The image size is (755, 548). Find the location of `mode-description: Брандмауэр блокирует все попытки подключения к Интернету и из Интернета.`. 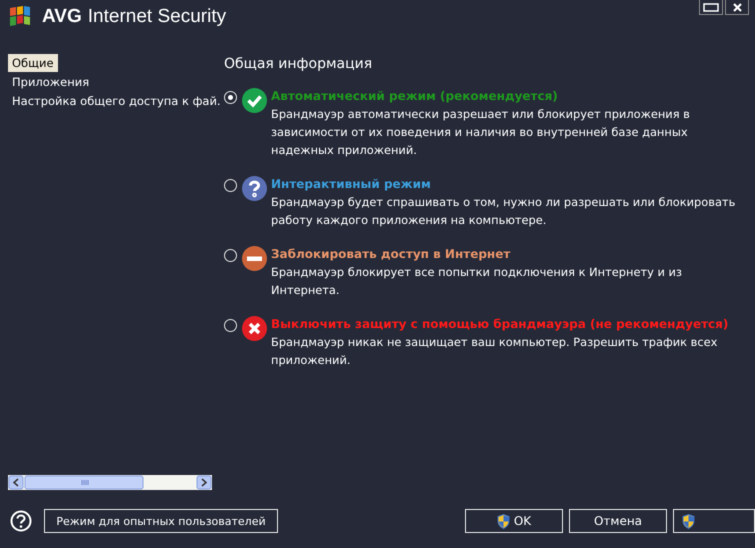

mode-description: Брандмауэр блокирует все попытки подключения к Интернету и из Интернета. is located at coordinates (477, 281).